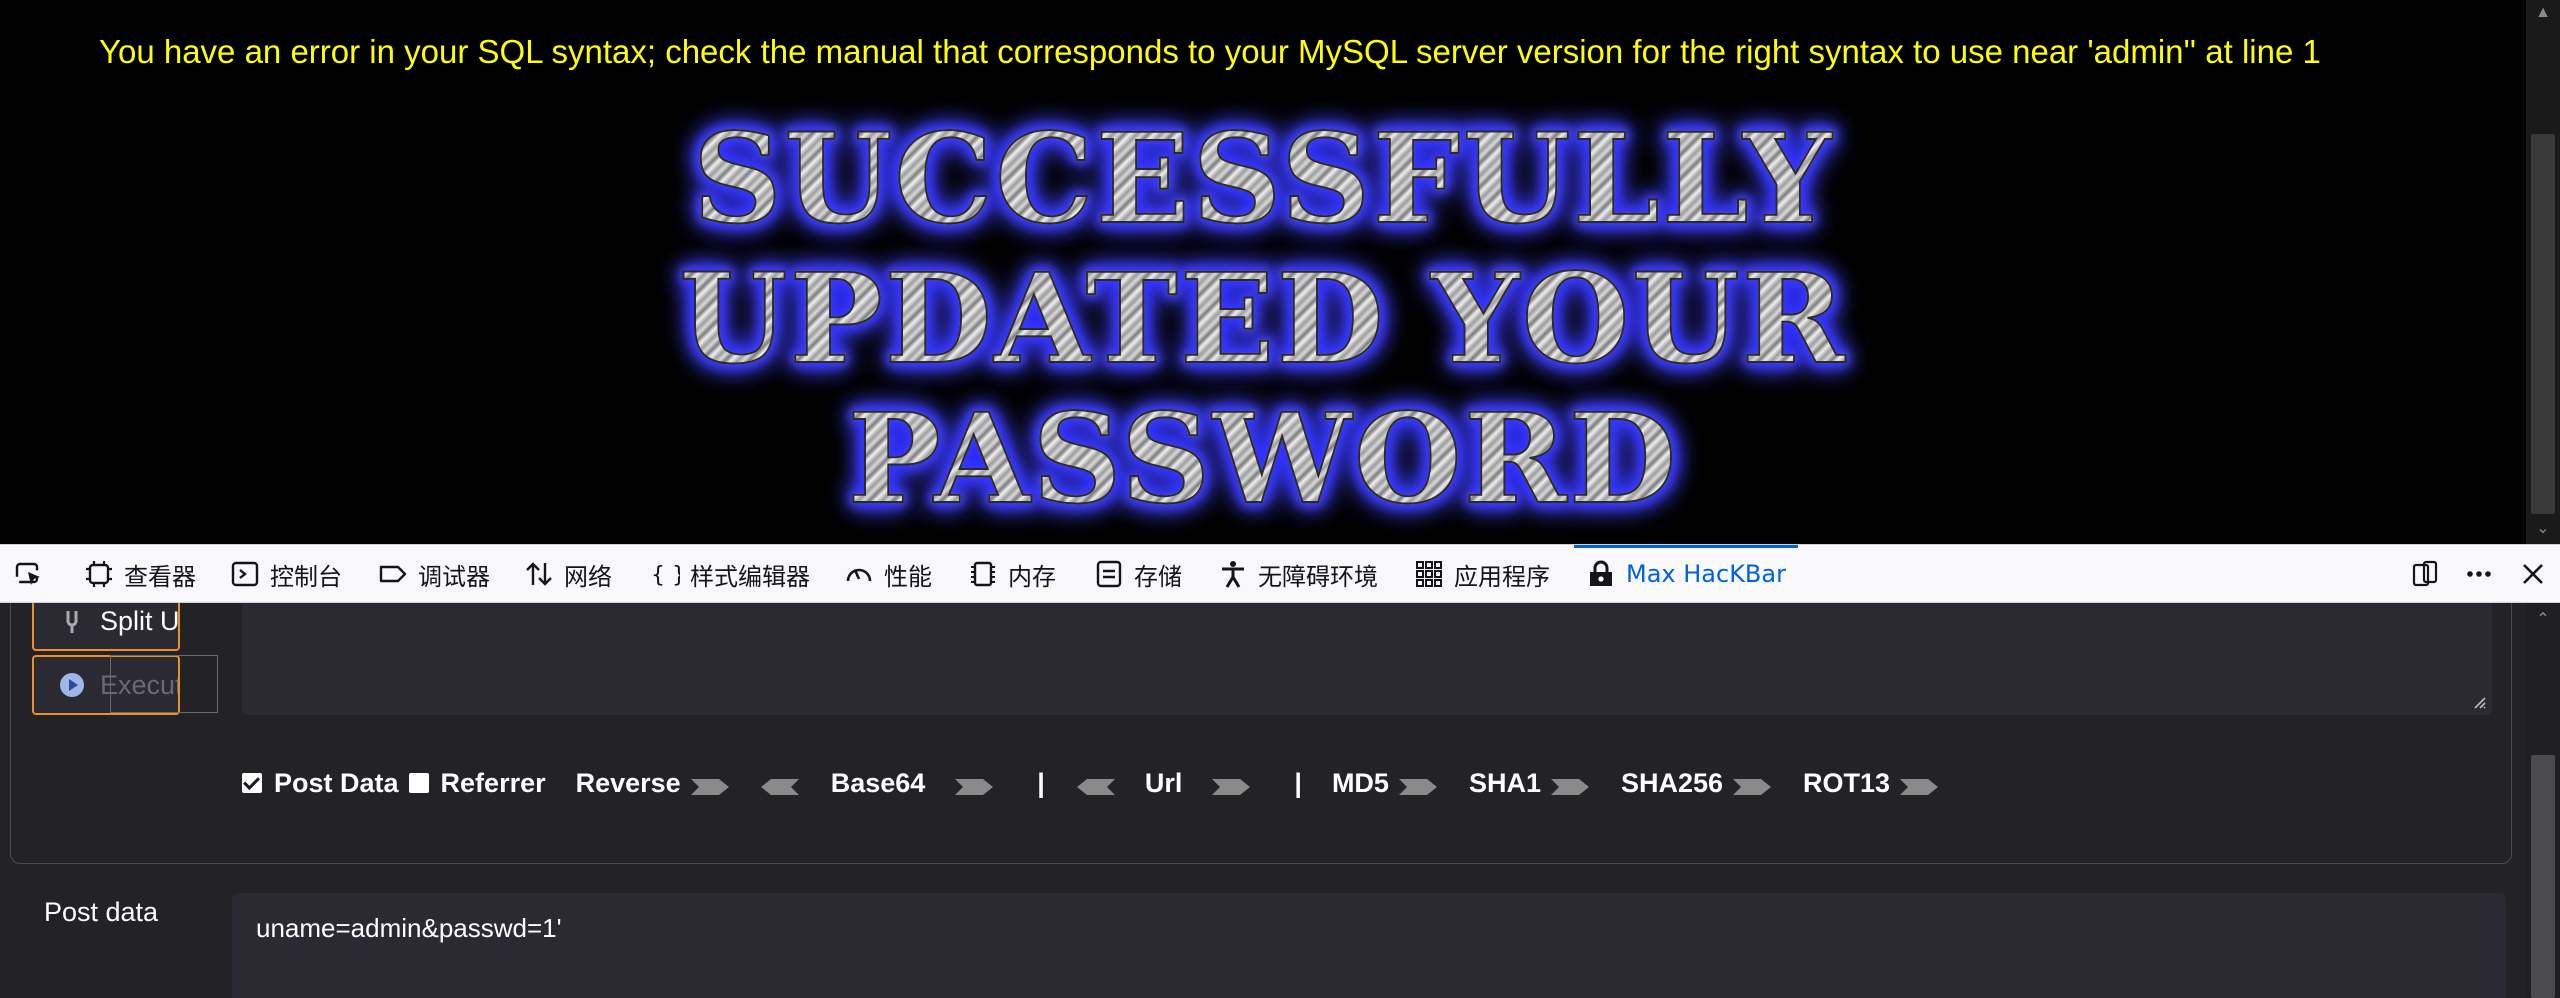  I want to click on close-devtools-button, so click(2538, 574).